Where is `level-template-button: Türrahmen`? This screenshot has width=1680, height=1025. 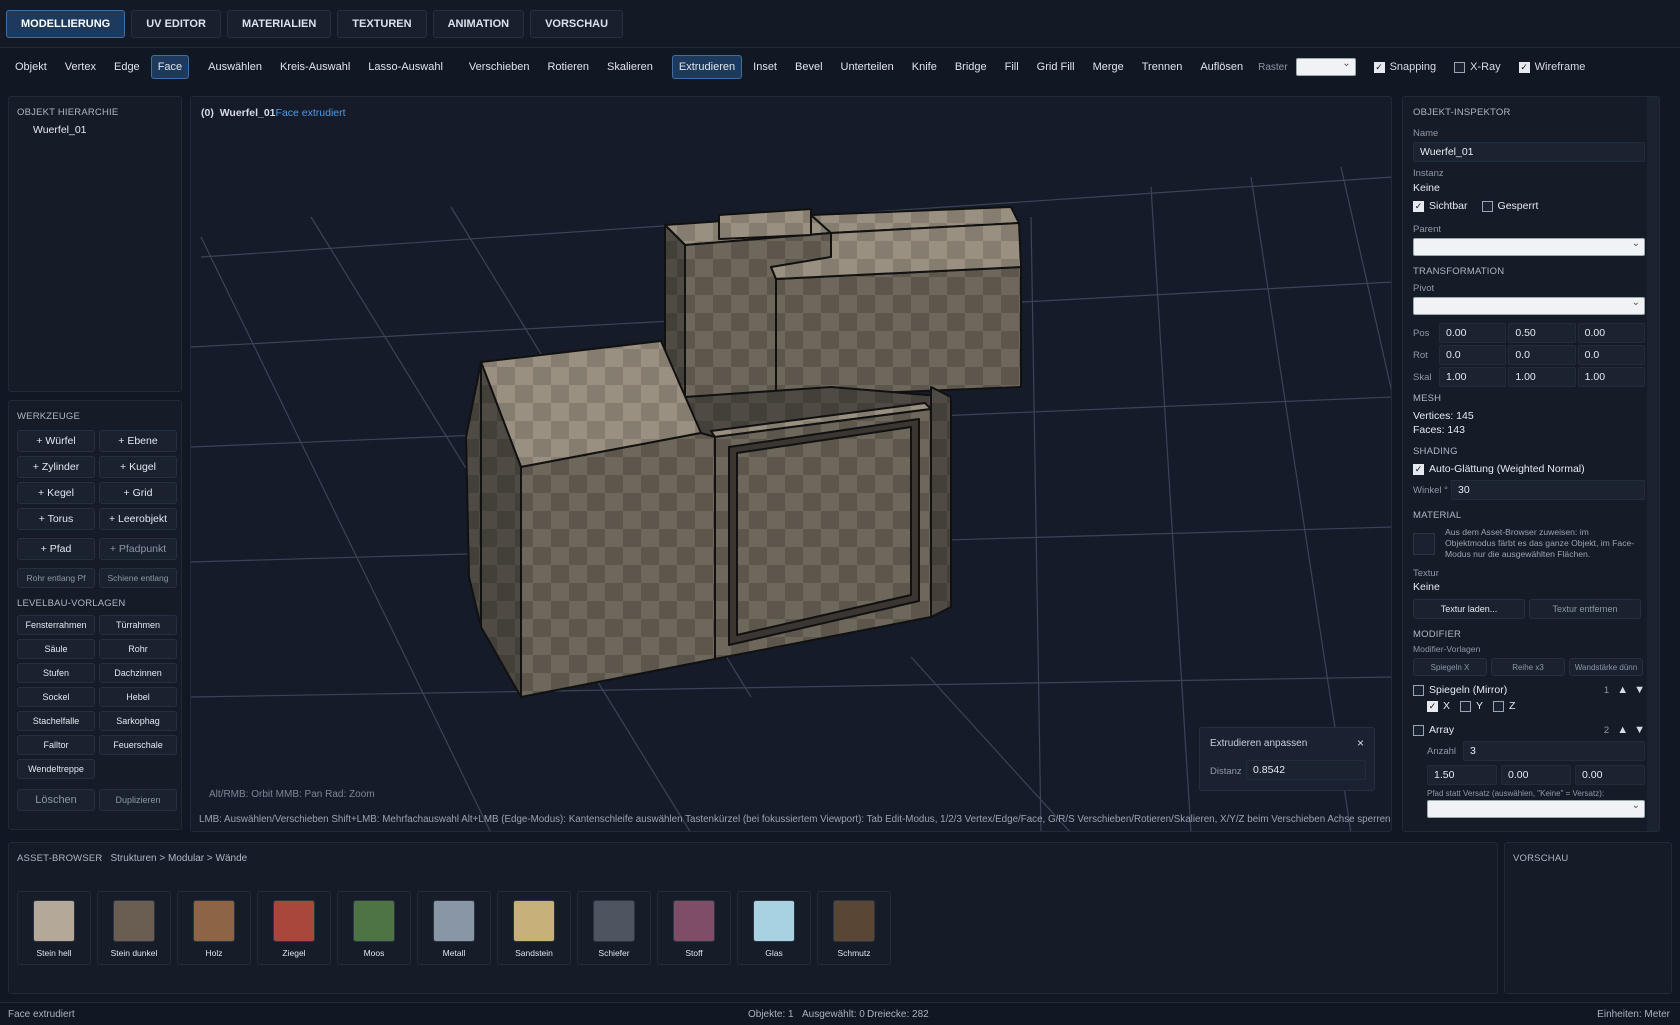
level-template-button: Türrahmen is located at coordinates (138, 625).